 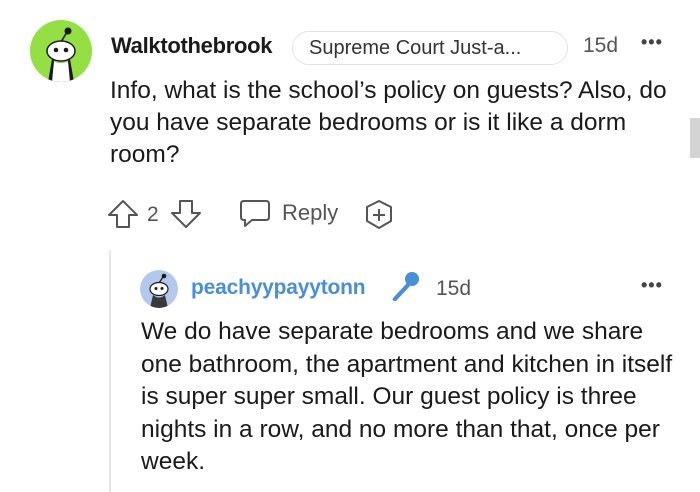 I want to click on vote-score: 2, so click(x=153, y=214).